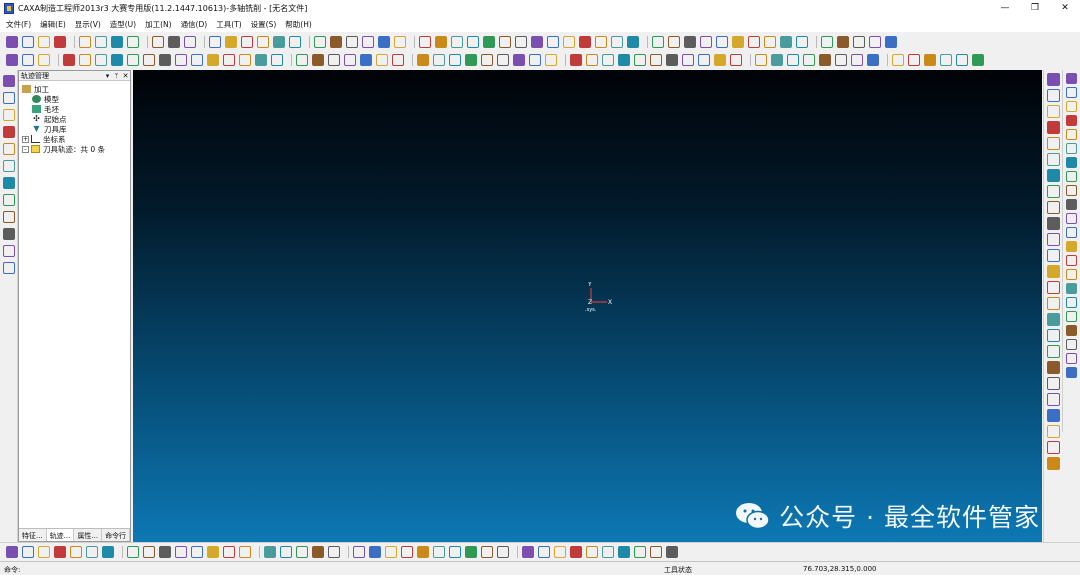 The image size is (1080, 575). Describe the element at coordinates (9, 132) in the screenshot. I see `surface-tool-icon` at that location.